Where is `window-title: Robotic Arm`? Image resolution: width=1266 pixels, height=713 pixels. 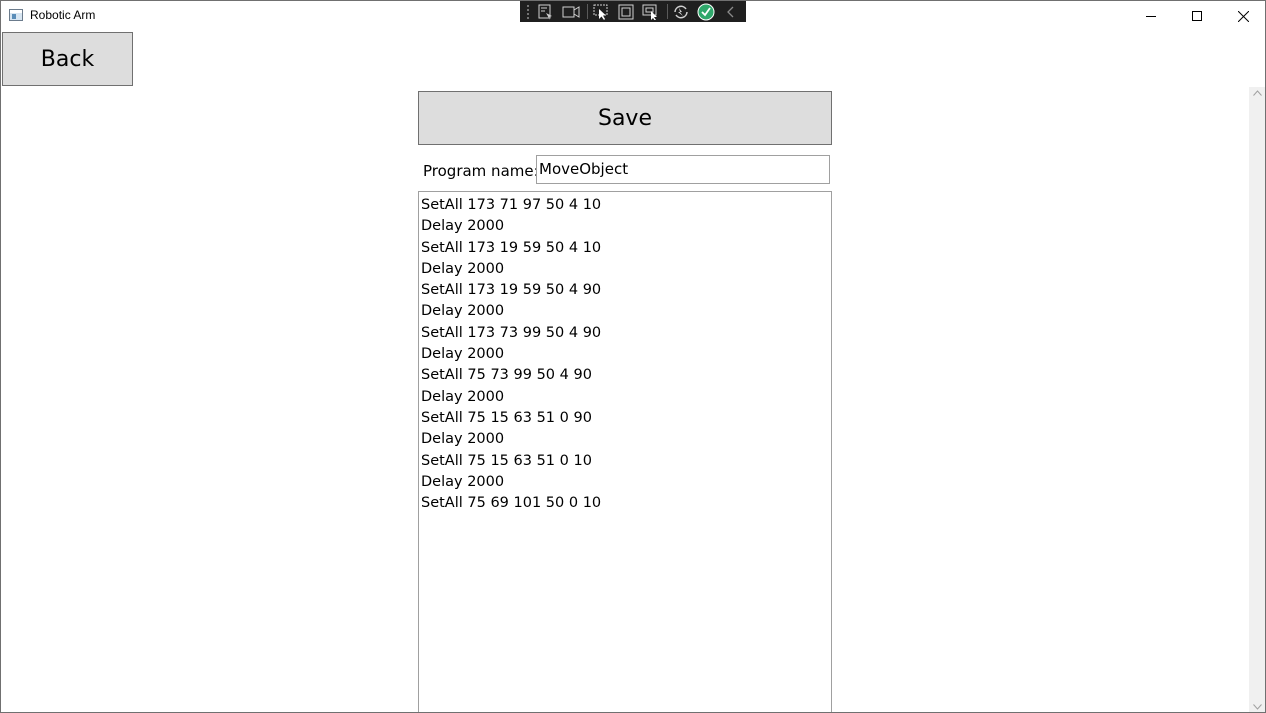
window-title: Robotic Arm is located at coordinates (63, 15).